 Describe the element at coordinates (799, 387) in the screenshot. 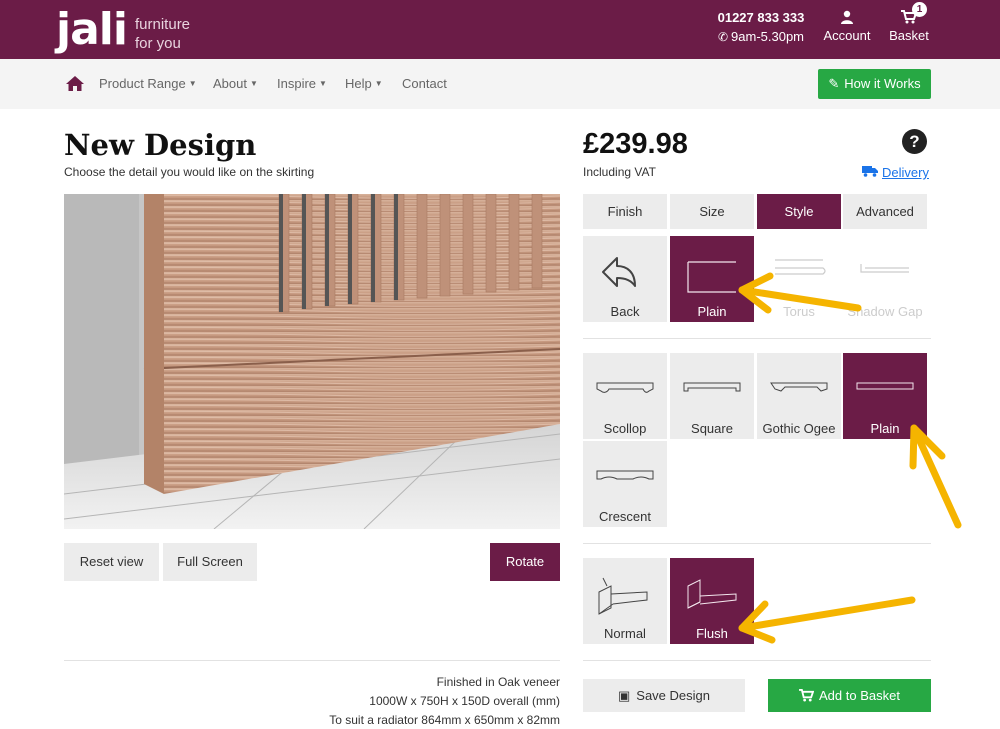

I see `gothic-ogee-profile-icon` at that location.